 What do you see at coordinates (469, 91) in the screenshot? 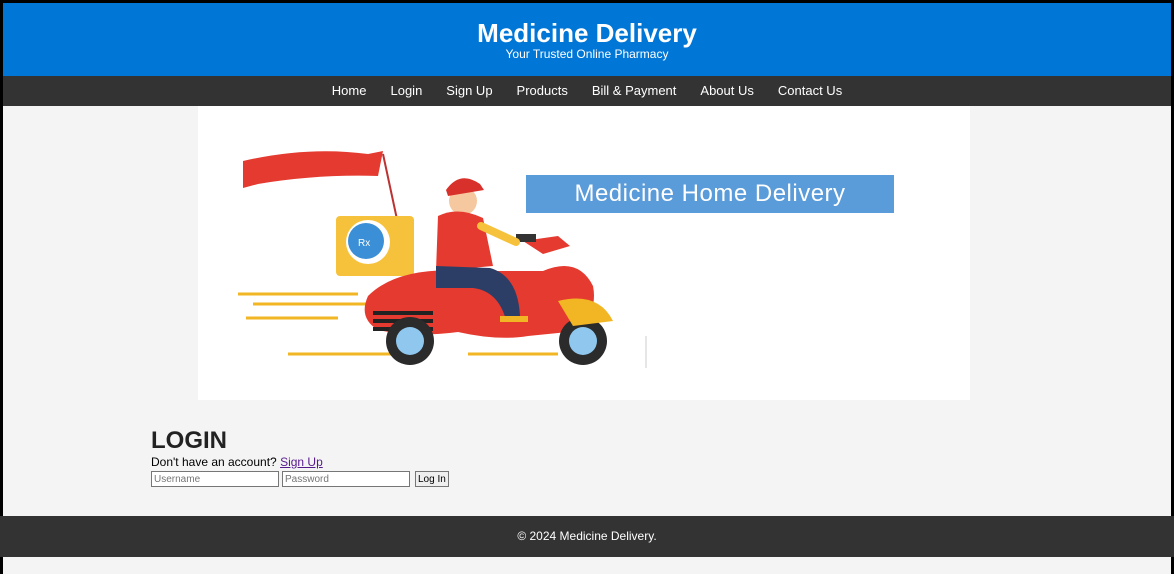
I see `nav-sign-up: Sign Up` at bounding box center [469, 91].